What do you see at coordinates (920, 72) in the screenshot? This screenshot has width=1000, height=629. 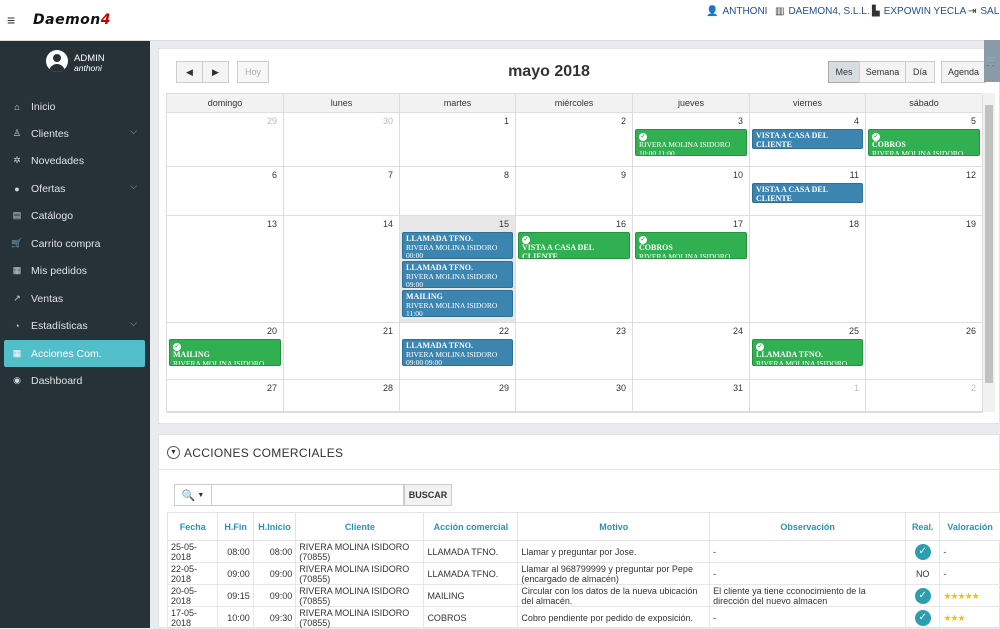 I see `view-day-button: Día` at bounding box center [920, 72].